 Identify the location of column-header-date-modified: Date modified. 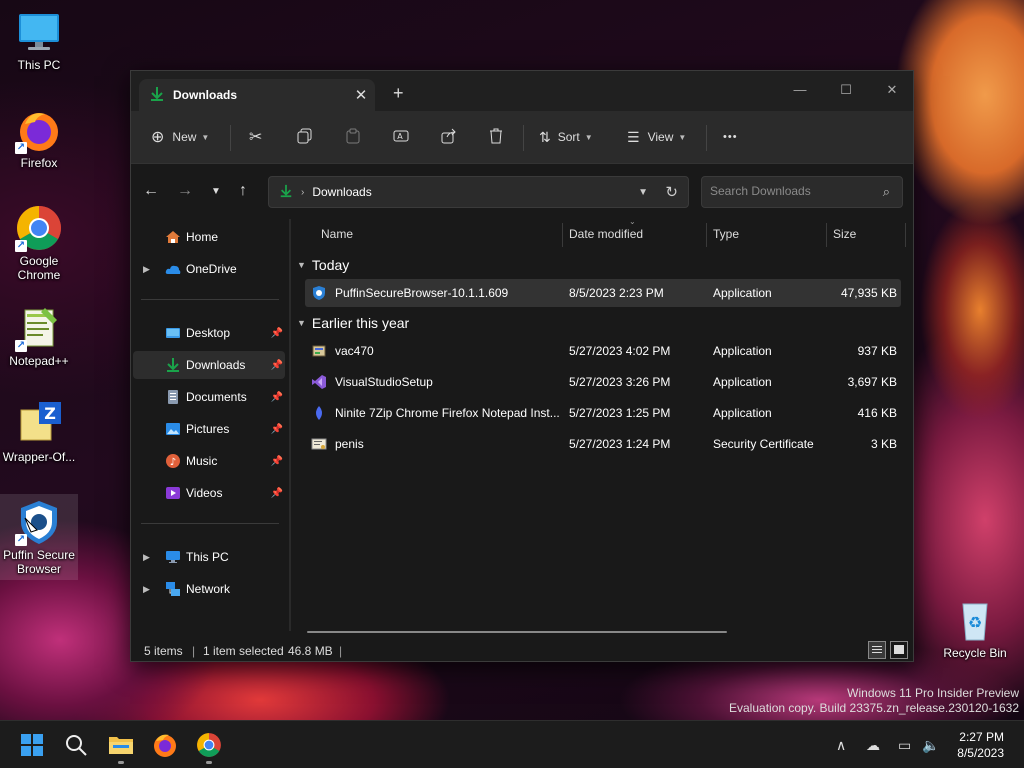
(606, 234).